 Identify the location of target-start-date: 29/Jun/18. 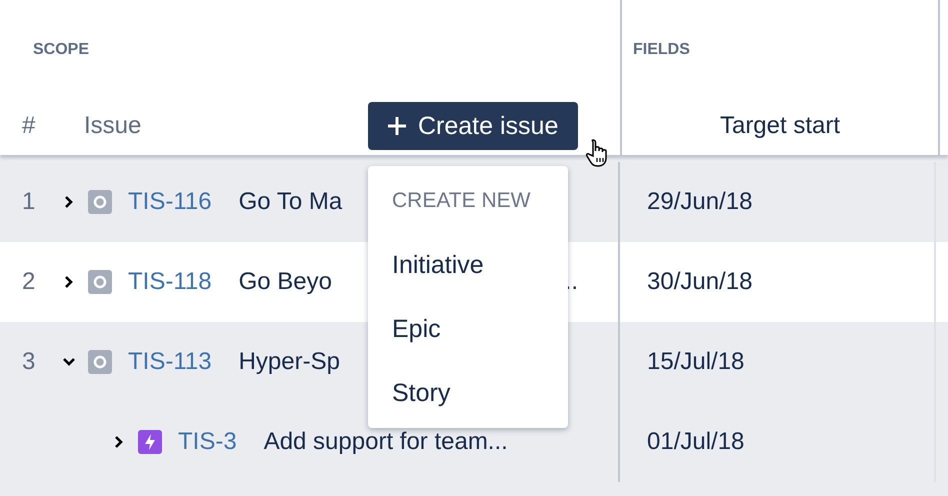
(699, 202).